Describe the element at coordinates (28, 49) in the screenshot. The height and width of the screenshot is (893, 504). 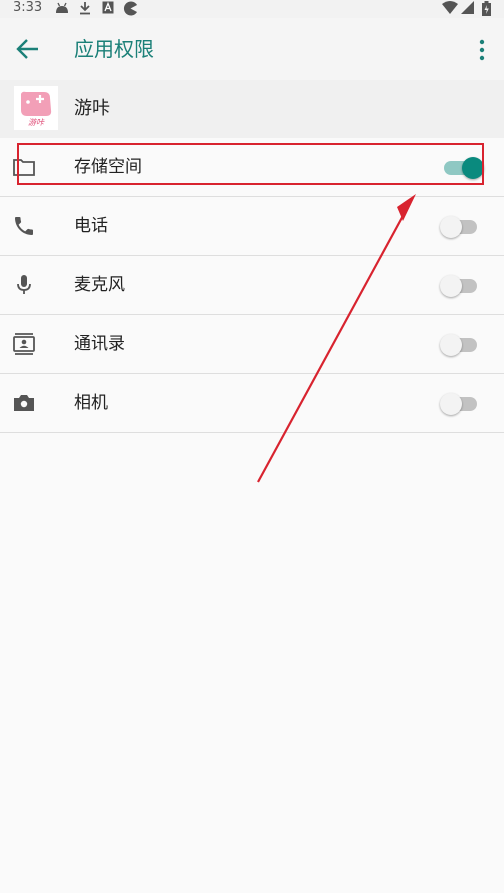
I see `back-arrow-icon` at that location.